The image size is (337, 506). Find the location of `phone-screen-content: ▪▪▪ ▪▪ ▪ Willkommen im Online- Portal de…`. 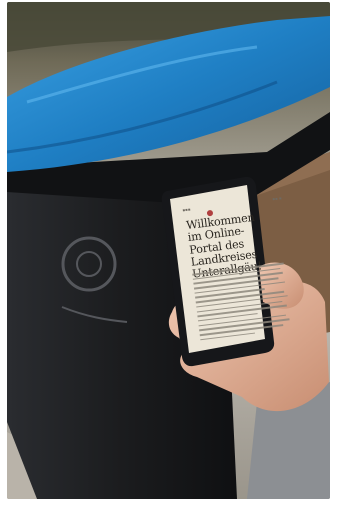

phone-screen-content: ▪▪▪ ▪▪ ▪ Willkommen im Online- Portal de… is located at coordinates (240, 267).